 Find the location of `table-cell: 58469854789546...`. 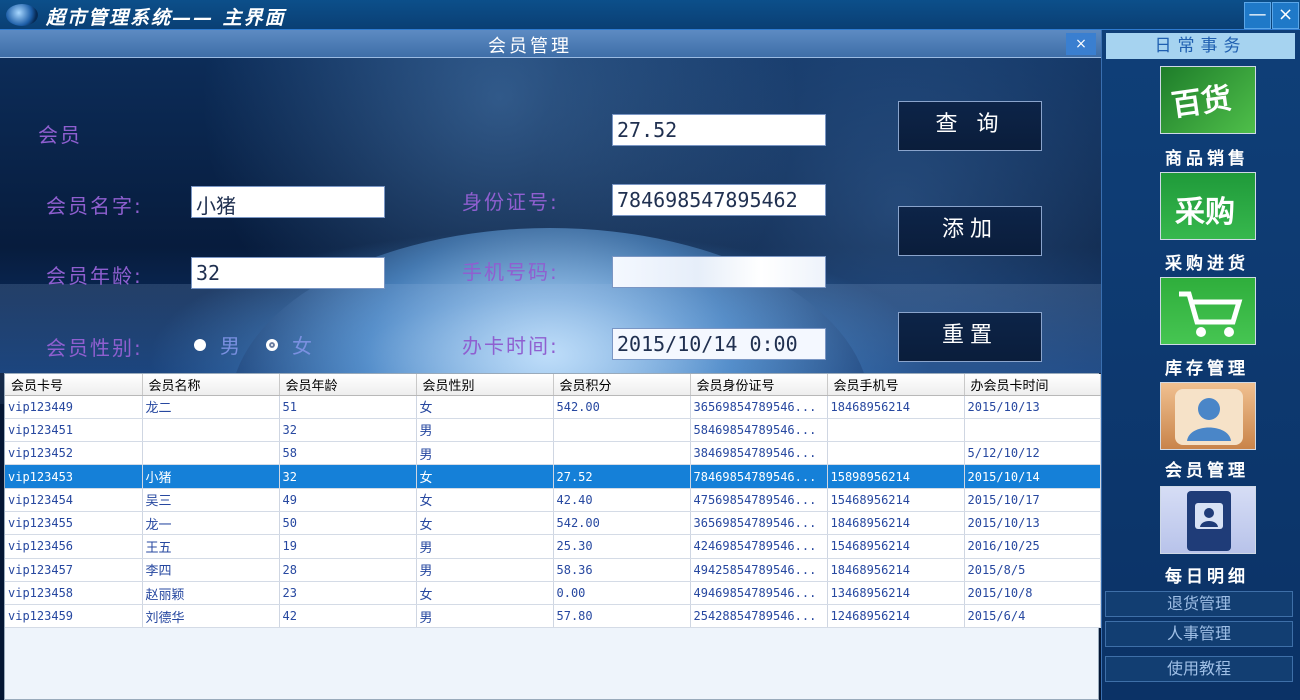

table-cell: 58469854789546... is located at coordinates (759, 430).